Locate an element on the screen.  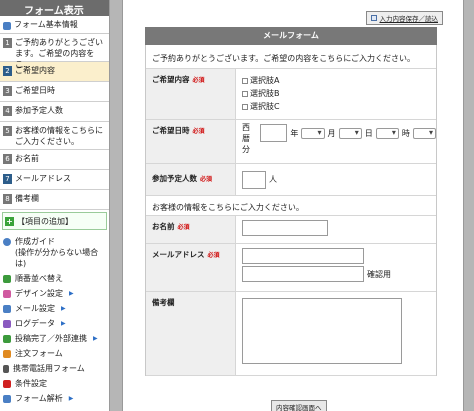
plus-icon: + is located at coordinates (9, 221).